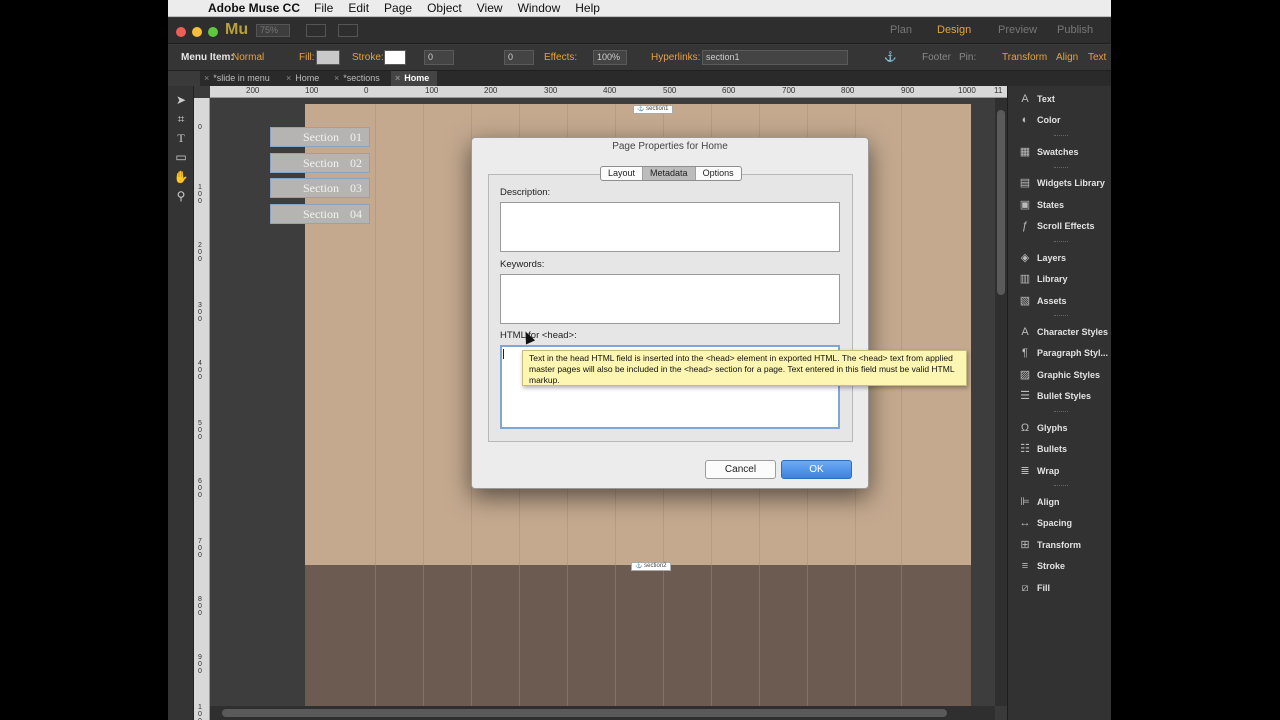  Describe the element at coordinates (359, 78) in the screenshot. I see `tab-sections: × *sections` at that location.